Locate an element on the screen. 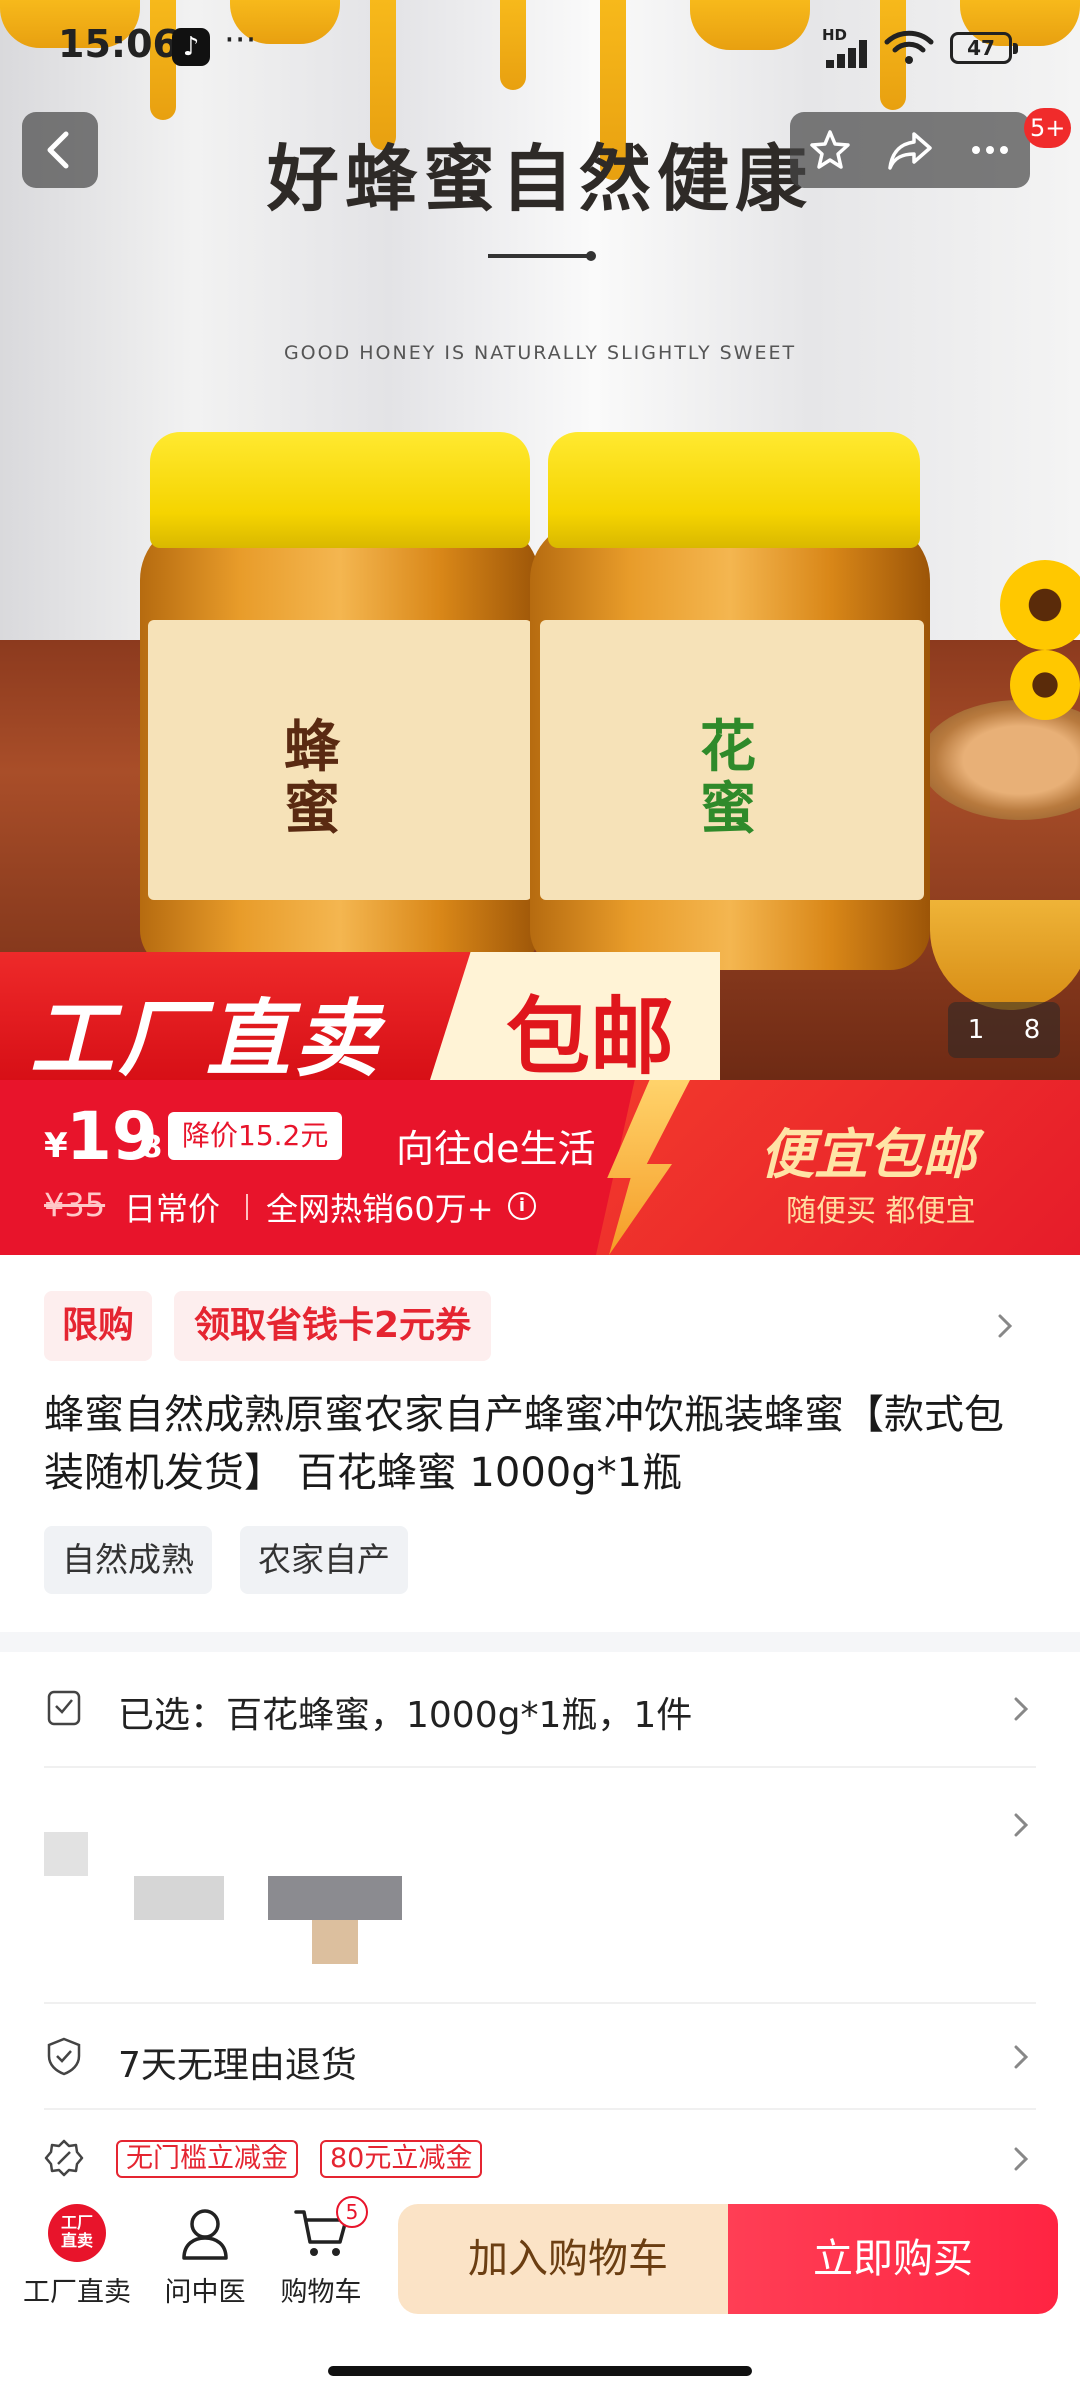 This screenshot has height=2400, width=1080. top-action-group is located at coordinates (910, 150).